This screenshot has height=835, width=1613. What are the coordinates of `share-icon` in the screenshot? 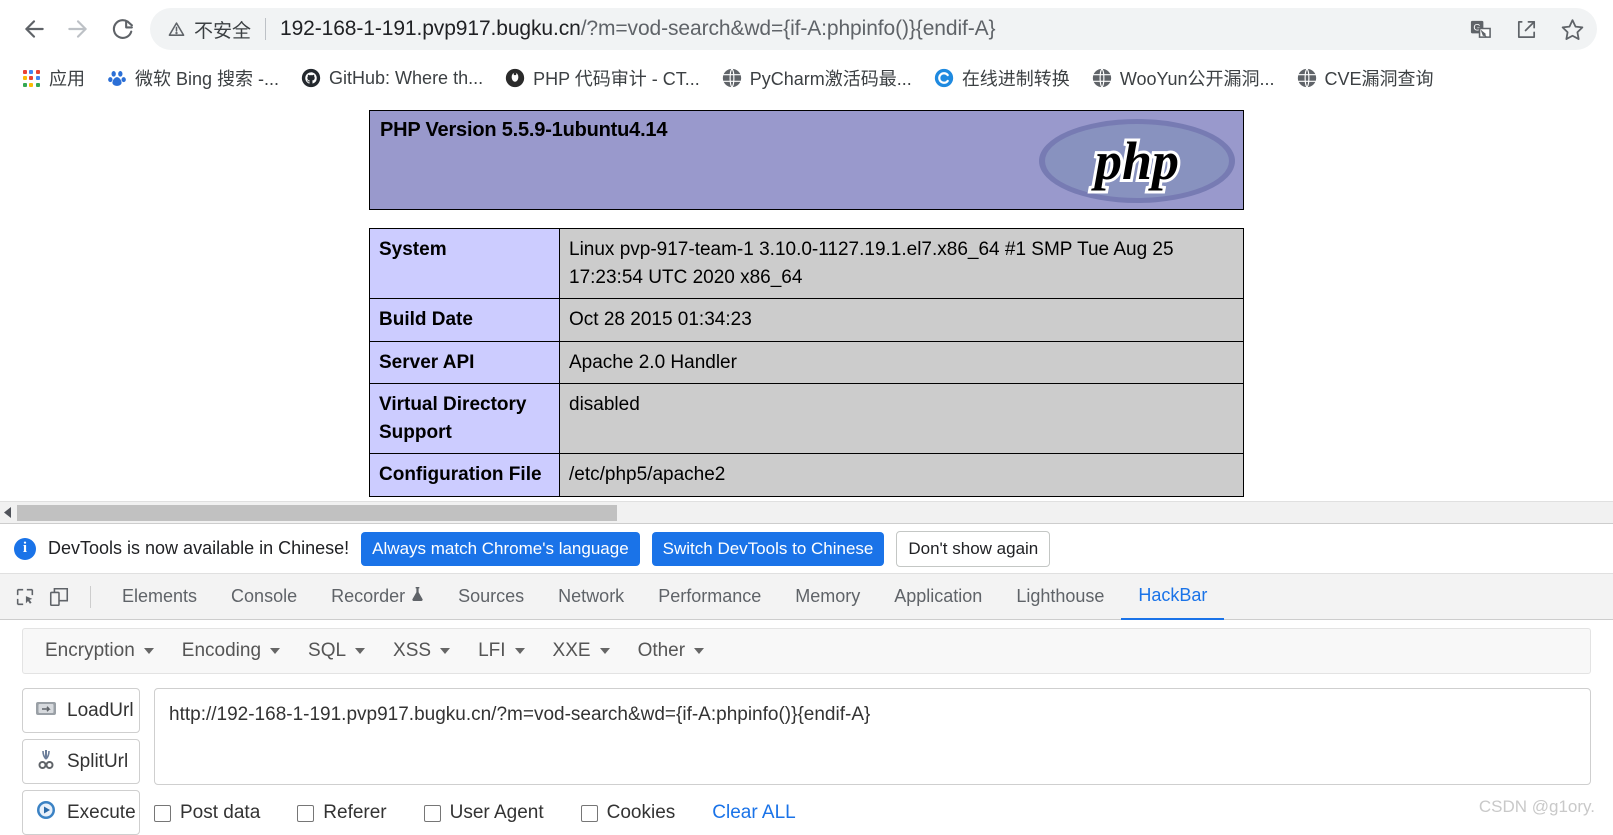 It's located at (1526, 29).